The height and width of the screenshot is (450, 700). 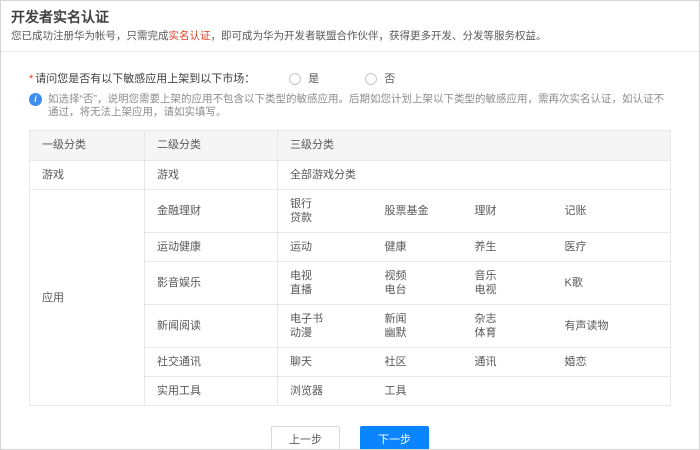 What do you see at coordinates (395, 247) in the screenshot?
I see `category-line: 健康` at bounding box center [395, 247].